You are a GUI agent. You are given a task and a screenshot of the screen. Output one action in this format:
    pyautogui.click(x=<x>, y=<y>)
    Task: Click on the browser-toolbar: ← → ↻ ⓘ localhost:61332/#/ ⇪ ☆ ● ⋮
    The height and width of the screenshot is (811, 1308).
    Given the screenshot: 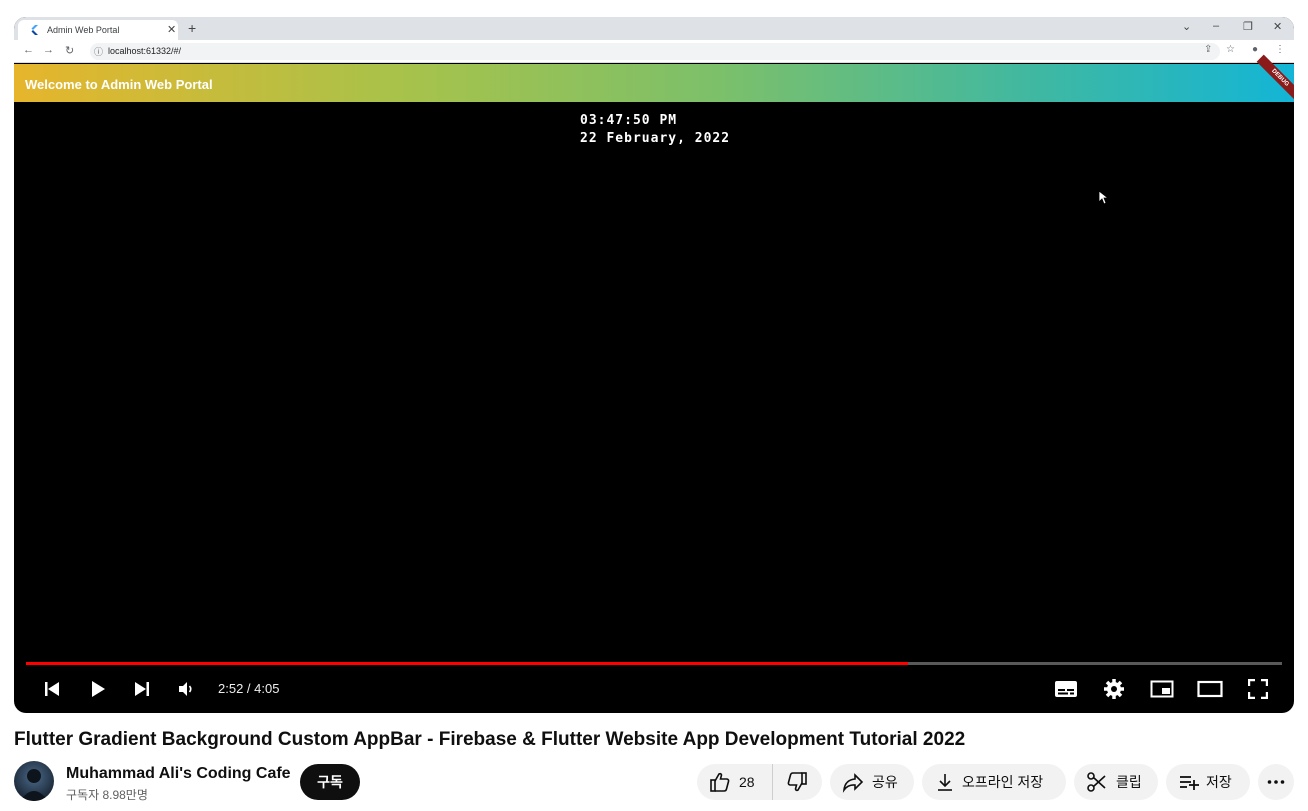 What is the action you would take?
    pyautogui.click(x=654, y=51)
    